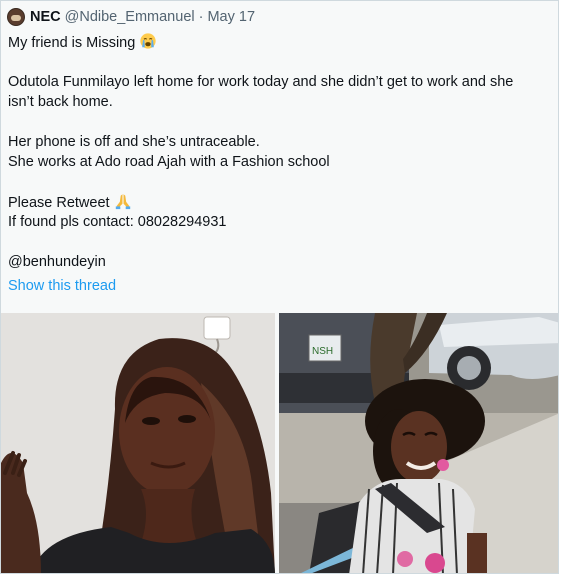 The height and width of the screenshot is (576, 561). I want to click on tweet-line-6: Please Retweet, so click(70, 202).